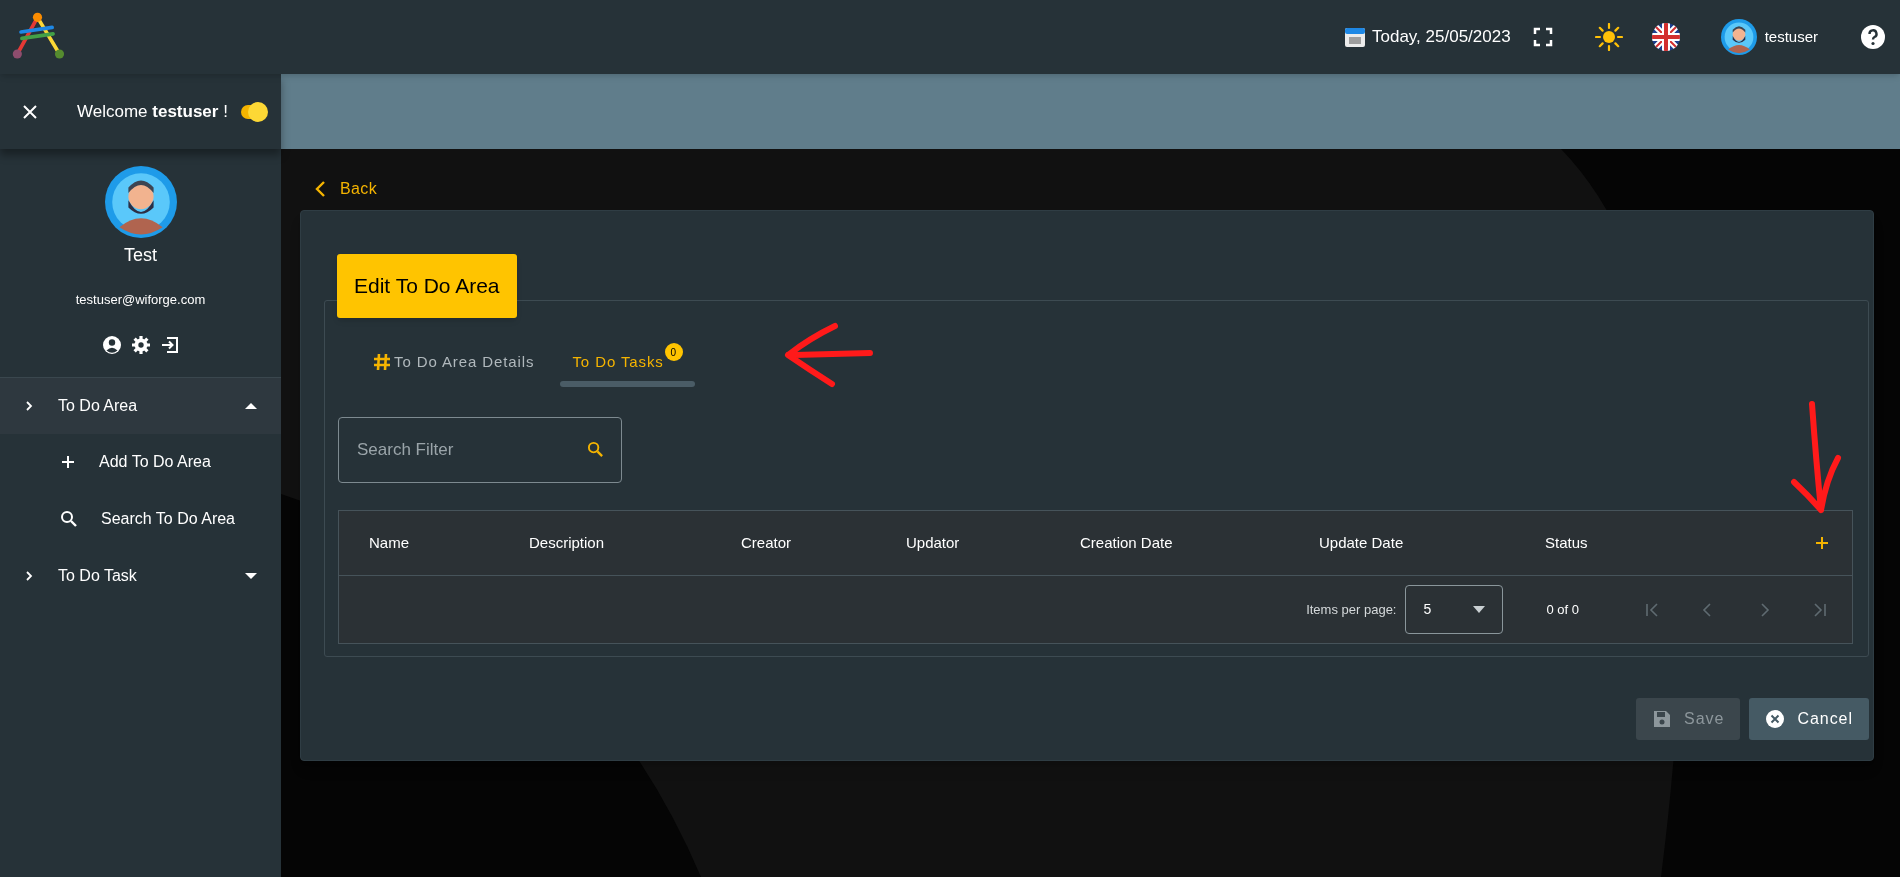 The height and width of the screenshot is (877, 1900). Describe the element at coordinates (140, 405) in the screenshot. I see `nav-item: To Do Area` at that location.